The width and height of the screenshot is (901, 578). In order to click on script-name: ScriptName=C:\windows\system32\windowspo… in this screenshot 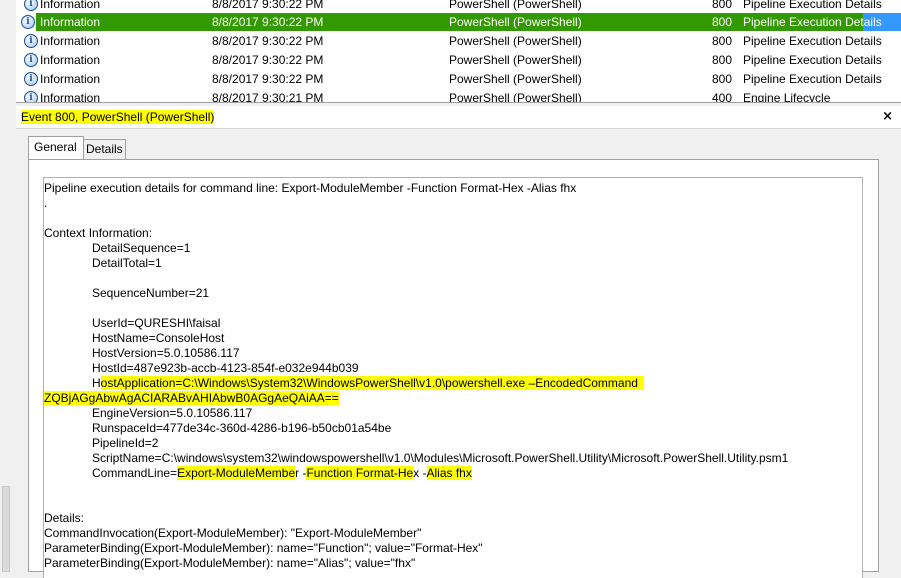, I will do `click(440, 458)`.